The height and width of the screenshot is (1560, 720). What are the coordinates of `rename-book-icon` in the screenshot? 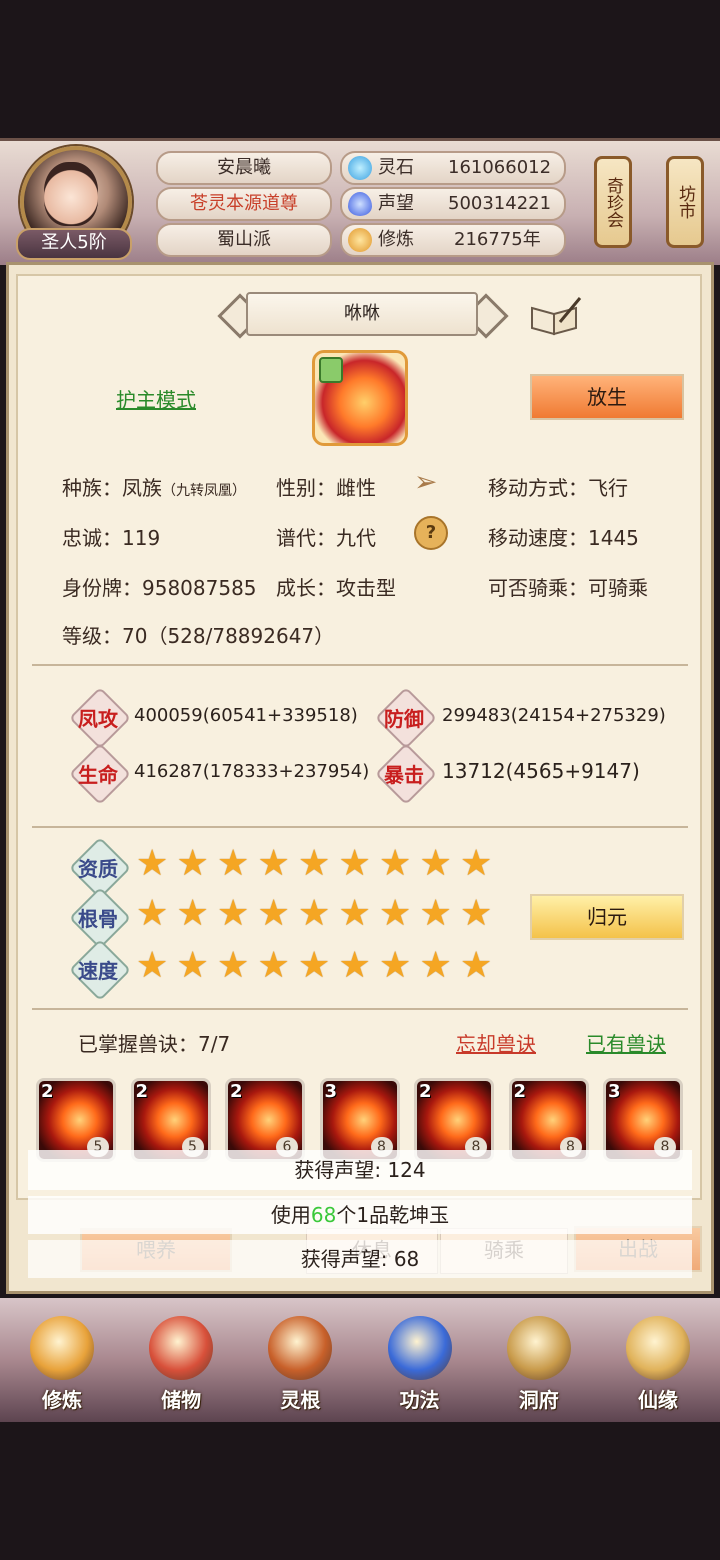 It's located at (556, 316).